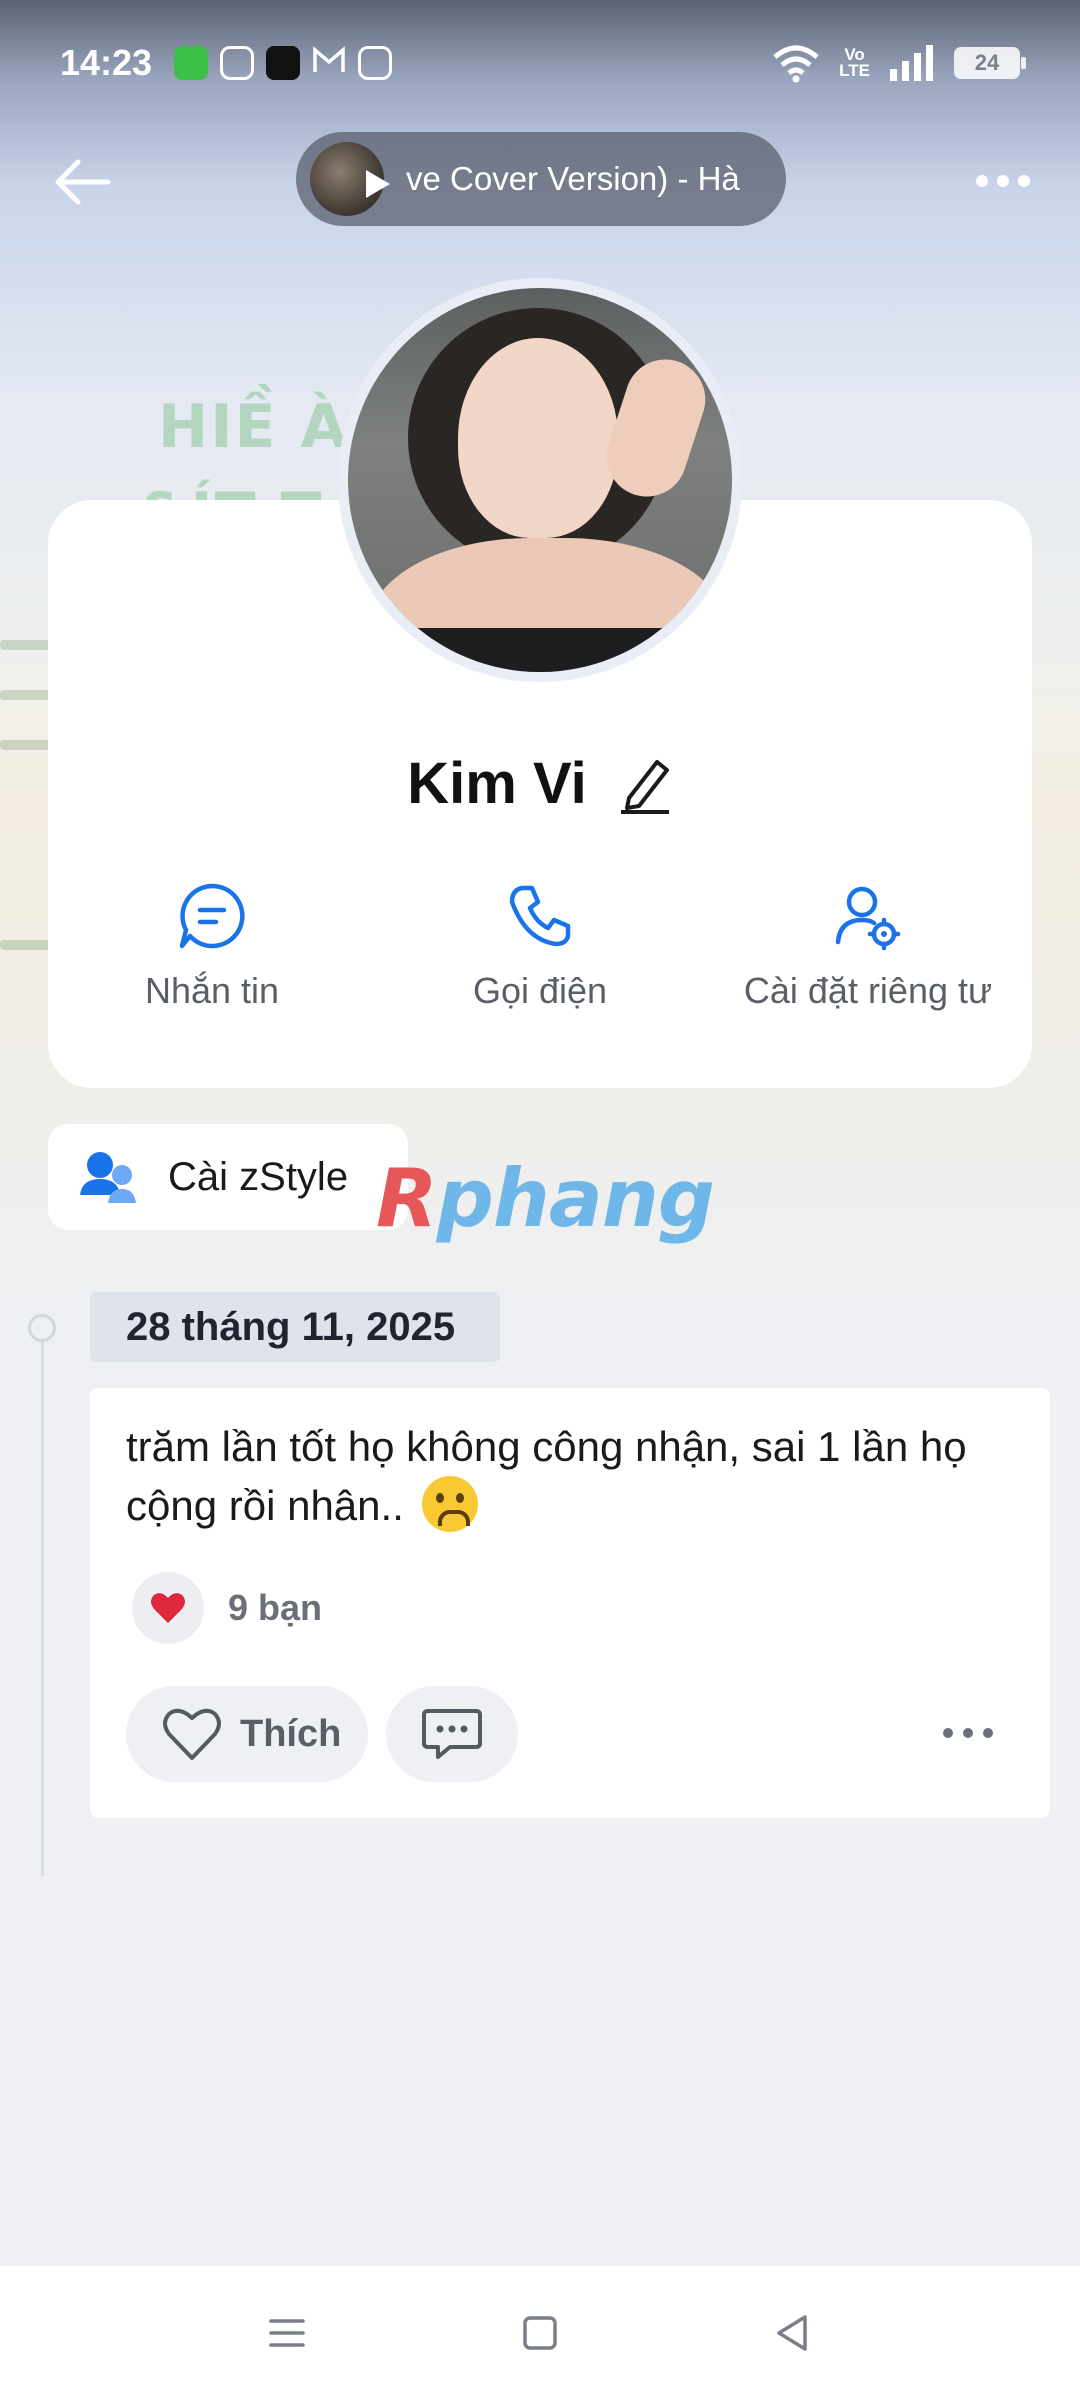  Describe the element at coordinates (1003, 181) in the screenshot. I see `more-options-icon` at that location.